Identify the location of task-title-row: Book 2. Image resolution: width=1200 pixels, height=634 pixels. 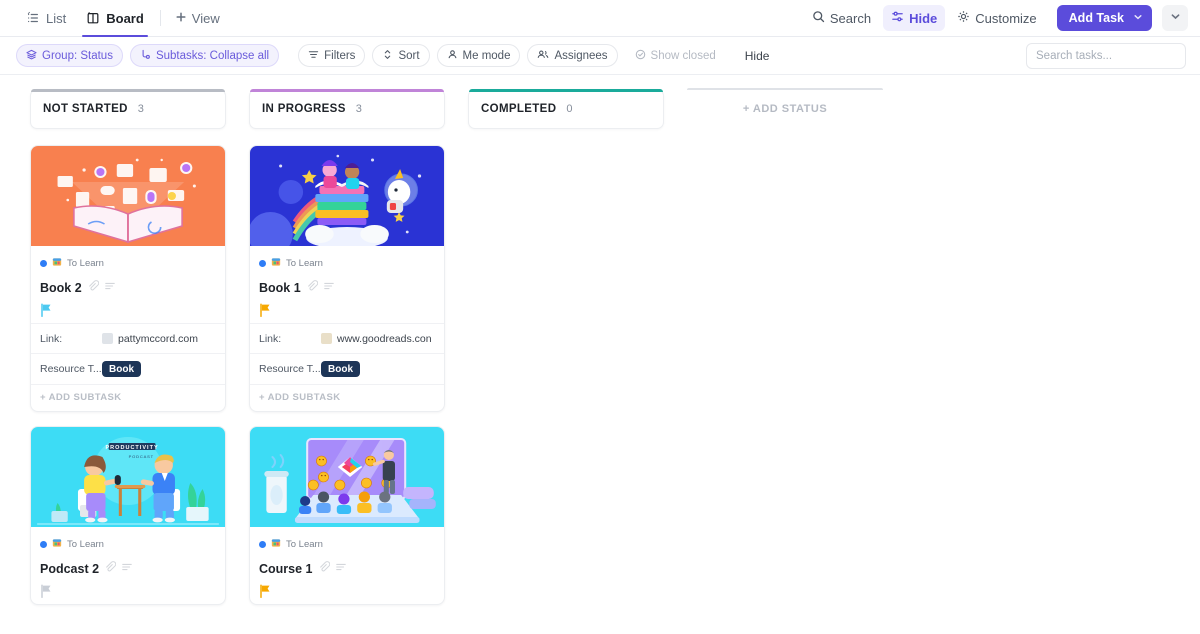
(128, 288).